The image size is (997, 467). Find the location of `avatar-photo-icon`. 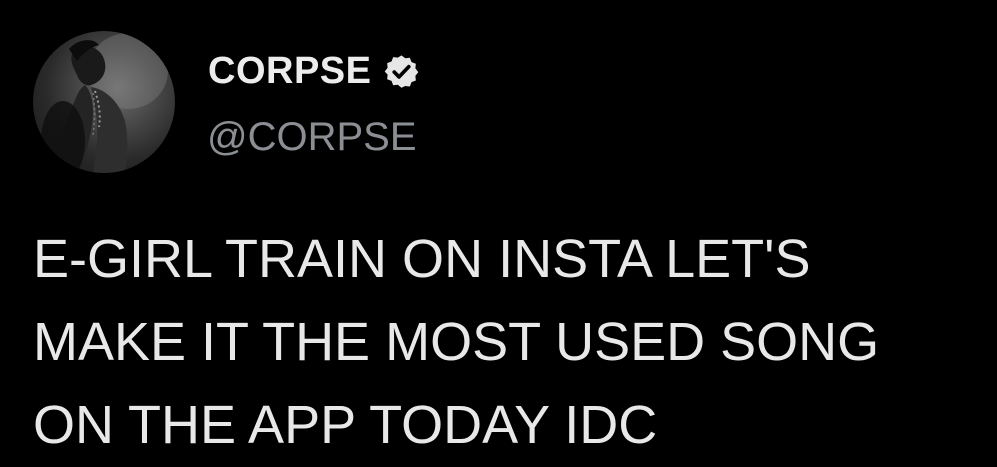

avatar-photo-icon is located at coordinates (104, 103).